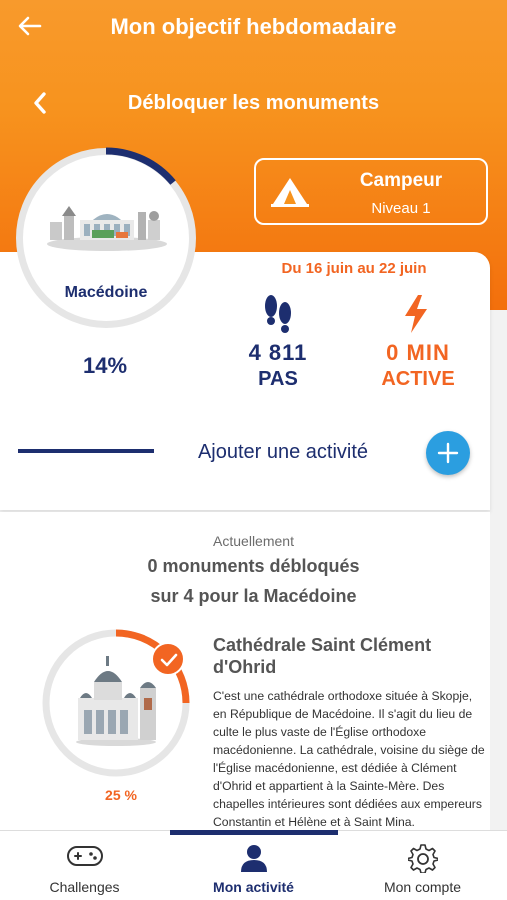 The image size is (507, 900). Describe the element at coordinates (418, 379) in the screenshot. I see `active-minutes-unit: ACTIVE` at that location.